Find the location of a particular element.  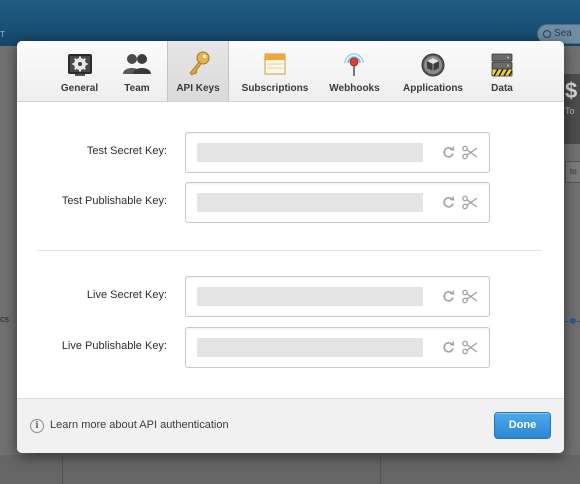

live-secret-key-row: Live Secret Key: is located at coordinates (290, 296).